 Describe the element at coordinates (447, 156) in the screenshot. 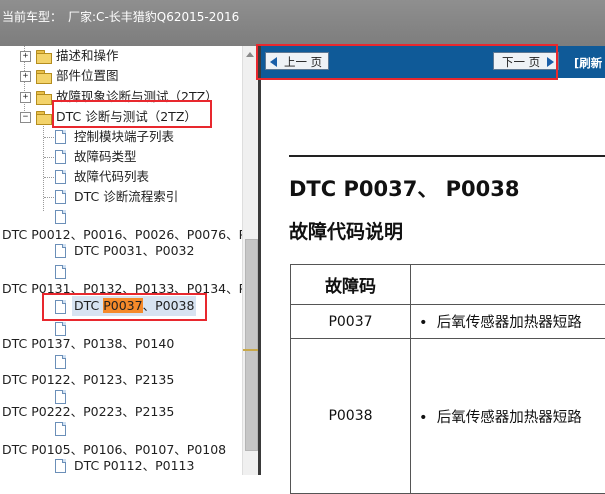

I see `header-rule` at that location.